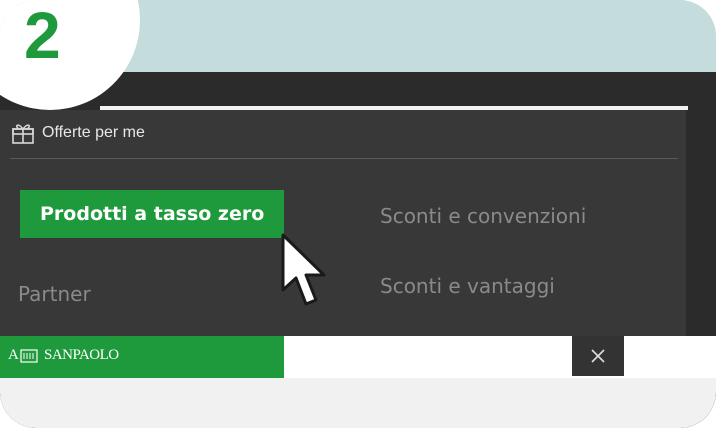 The height and width of the screenshot is (428, 716). I want to click on step-number: 2, so click(42, 36).